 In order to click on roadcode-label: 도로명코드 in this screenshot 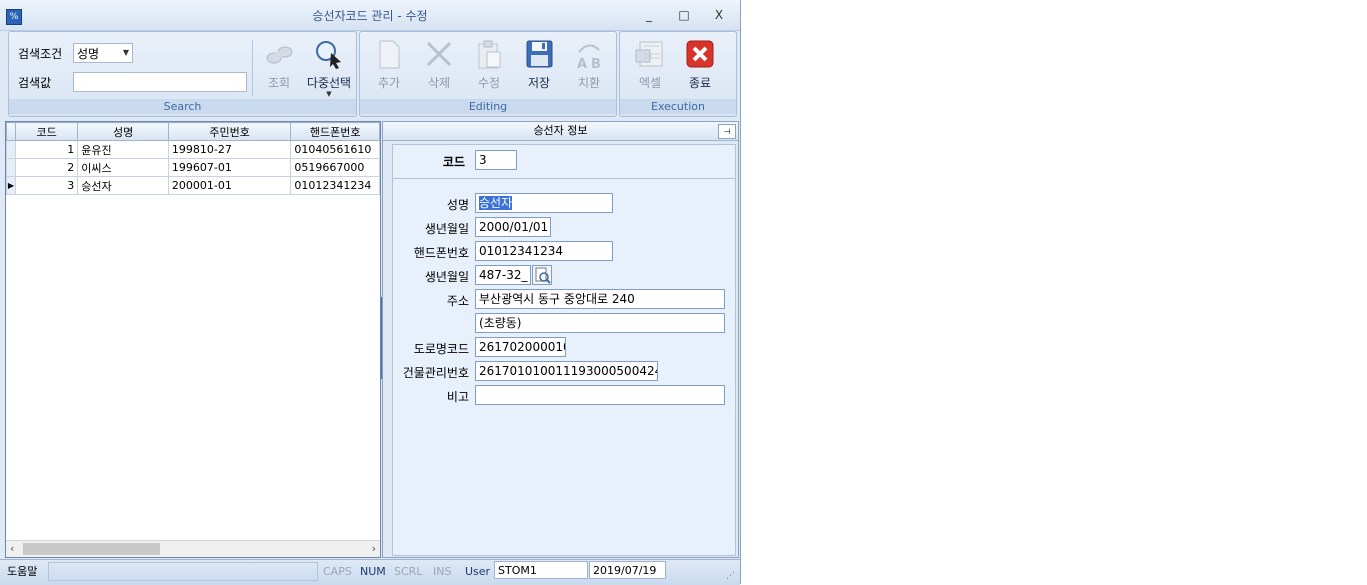, I will do `click(441, 349)`.